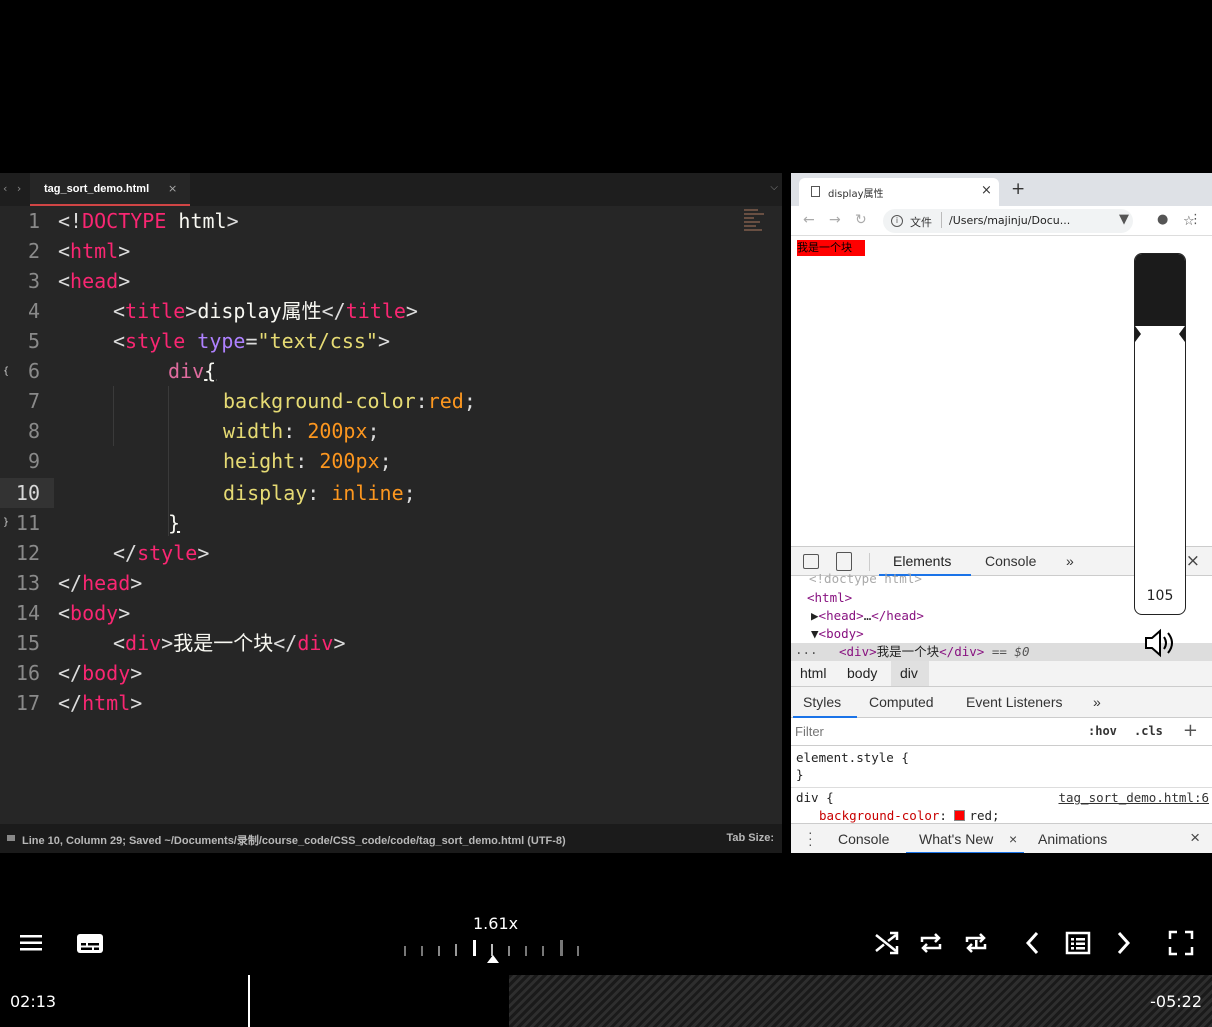 The width and height of the screenshot is (1212, 1027). What do you see at coordinates (1133, 797) in the screenshot?
I see `rule-source-link: tag_sort_demo.html:6` at bounding box center [1133, 797].